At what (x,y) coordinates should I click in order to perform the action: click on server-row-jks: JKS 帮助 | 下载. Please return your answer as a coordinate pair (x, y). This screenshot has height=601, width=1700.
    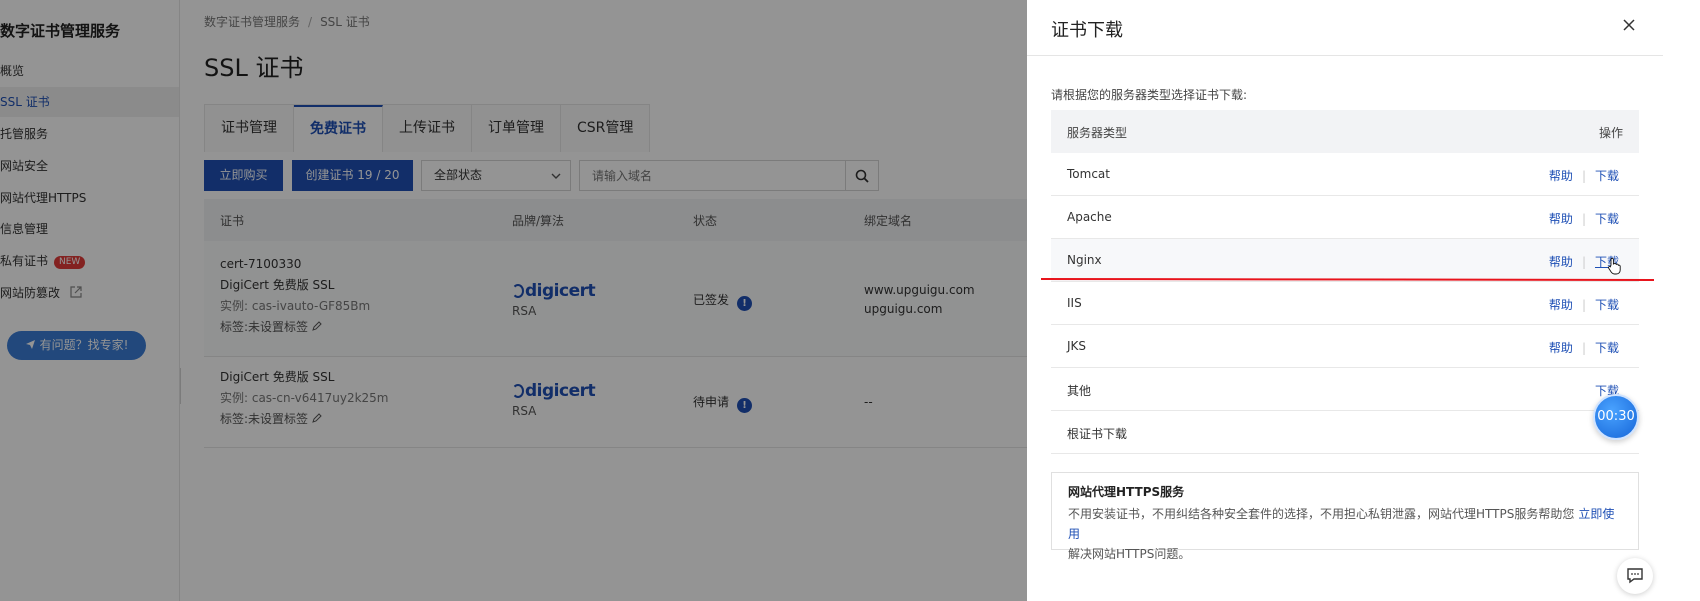
    Looking at the image, I should click on (1345, 346).